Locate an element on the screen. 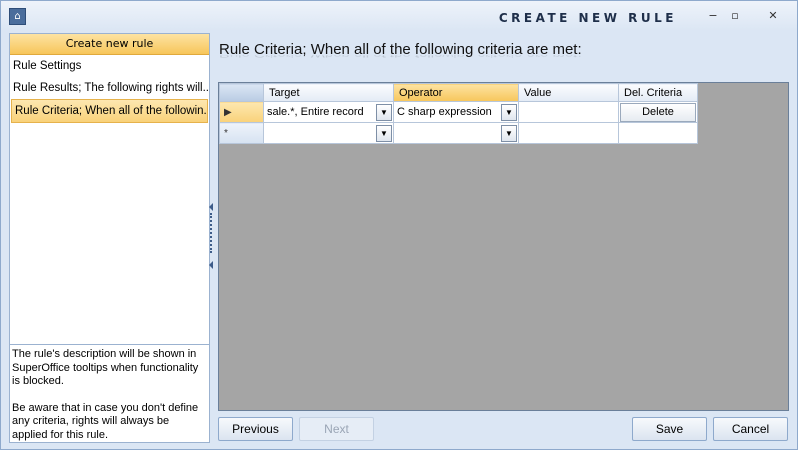  row-selector-icon: ▶ is located at coordinates (241, 112).